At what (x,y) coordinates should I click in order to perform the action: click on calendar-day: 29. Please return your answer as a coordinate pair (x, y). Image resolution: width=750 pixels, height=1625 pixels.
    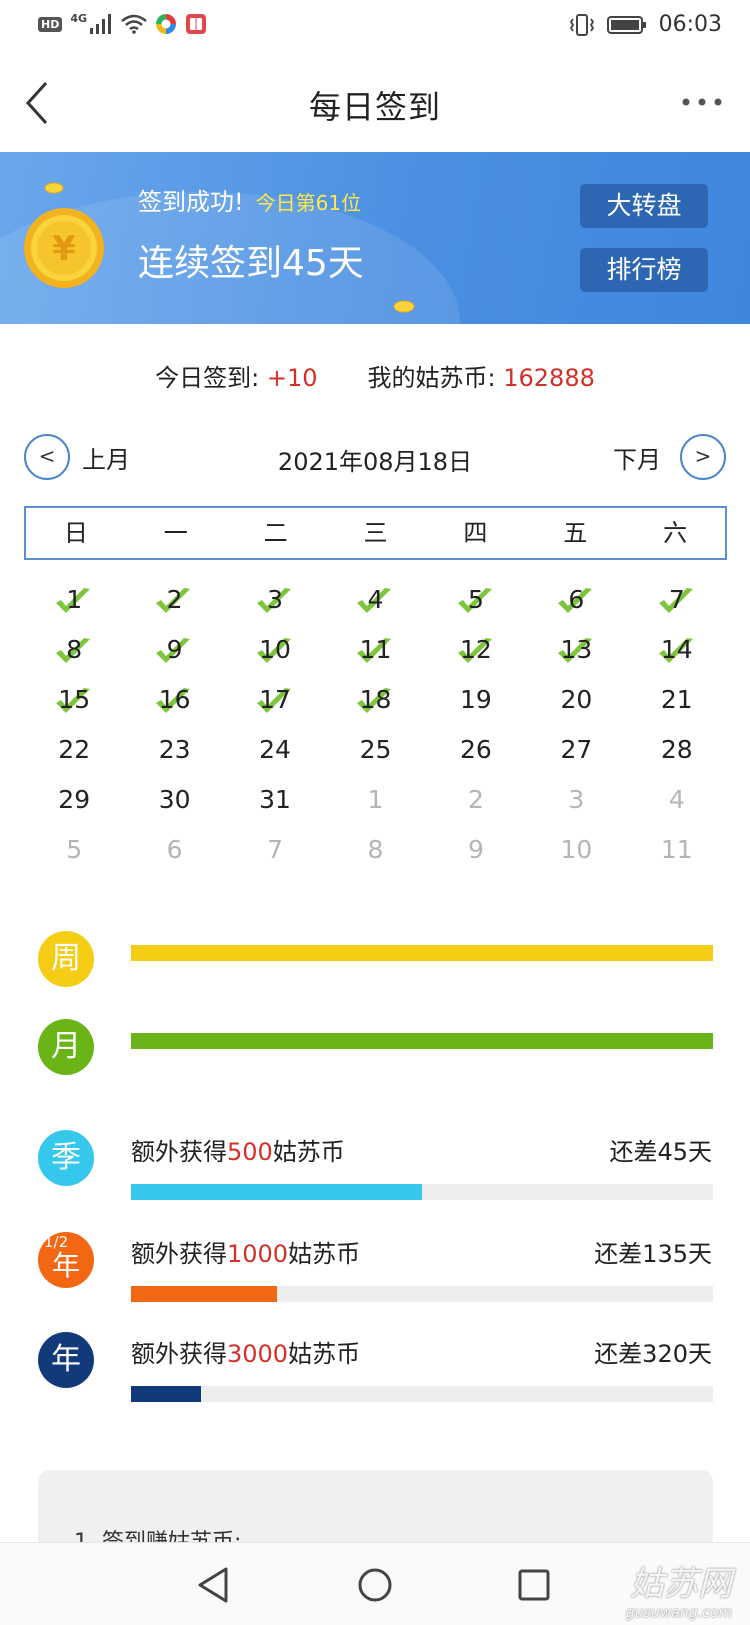
    Looking at the image, I should click on (74, 800).